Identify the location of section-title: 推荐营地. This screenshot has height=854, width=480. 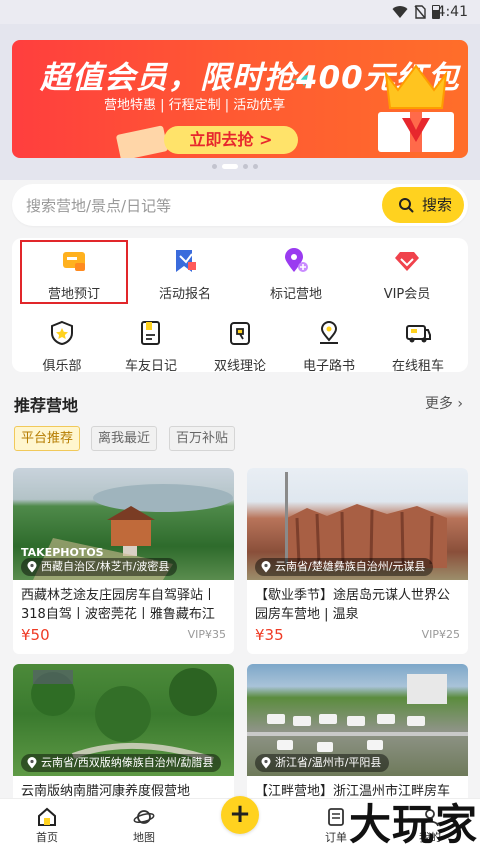
(46, 405).